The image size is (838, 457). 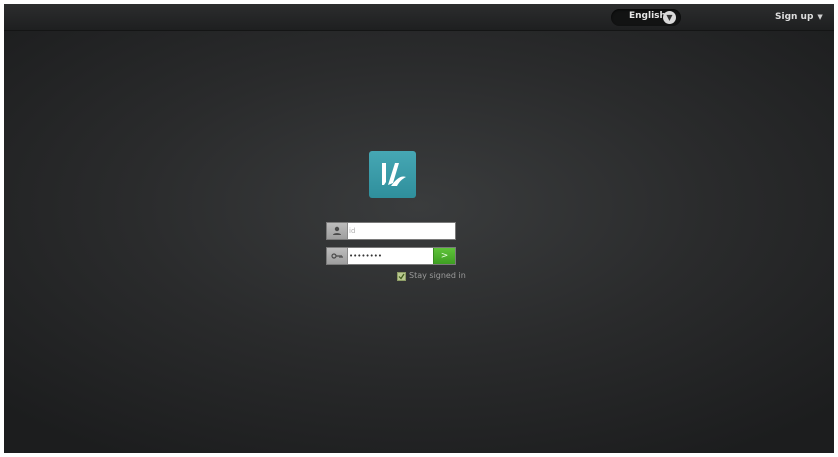 I want to click on submit-button: >, so click(x=444, y=256).